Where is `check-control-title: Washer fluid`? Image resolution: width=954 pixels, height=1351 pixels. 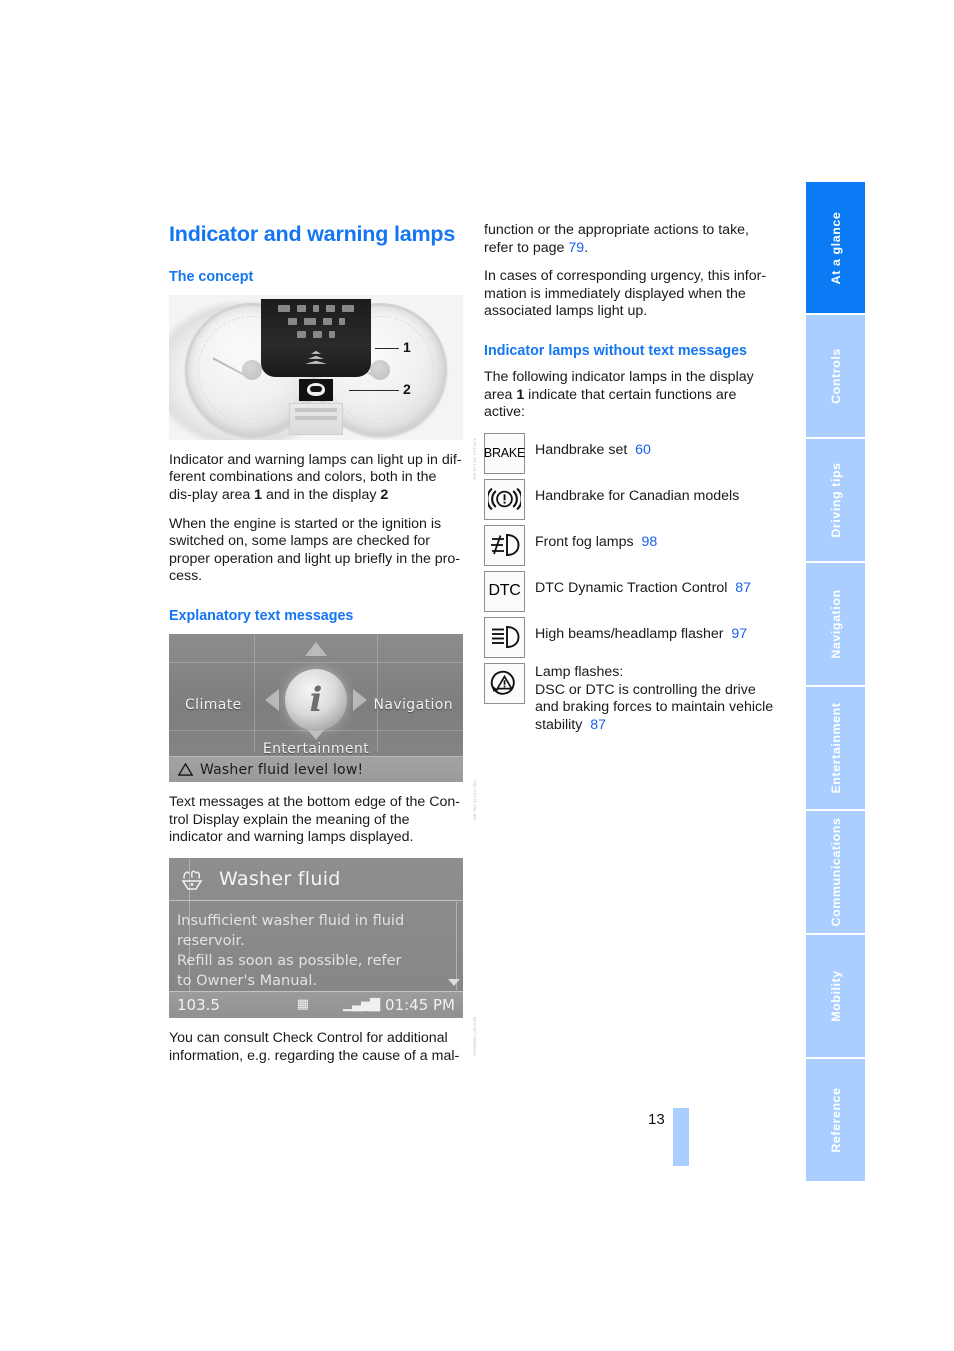
check-control-title: Washer fluid is located at coordinates (280, 878).